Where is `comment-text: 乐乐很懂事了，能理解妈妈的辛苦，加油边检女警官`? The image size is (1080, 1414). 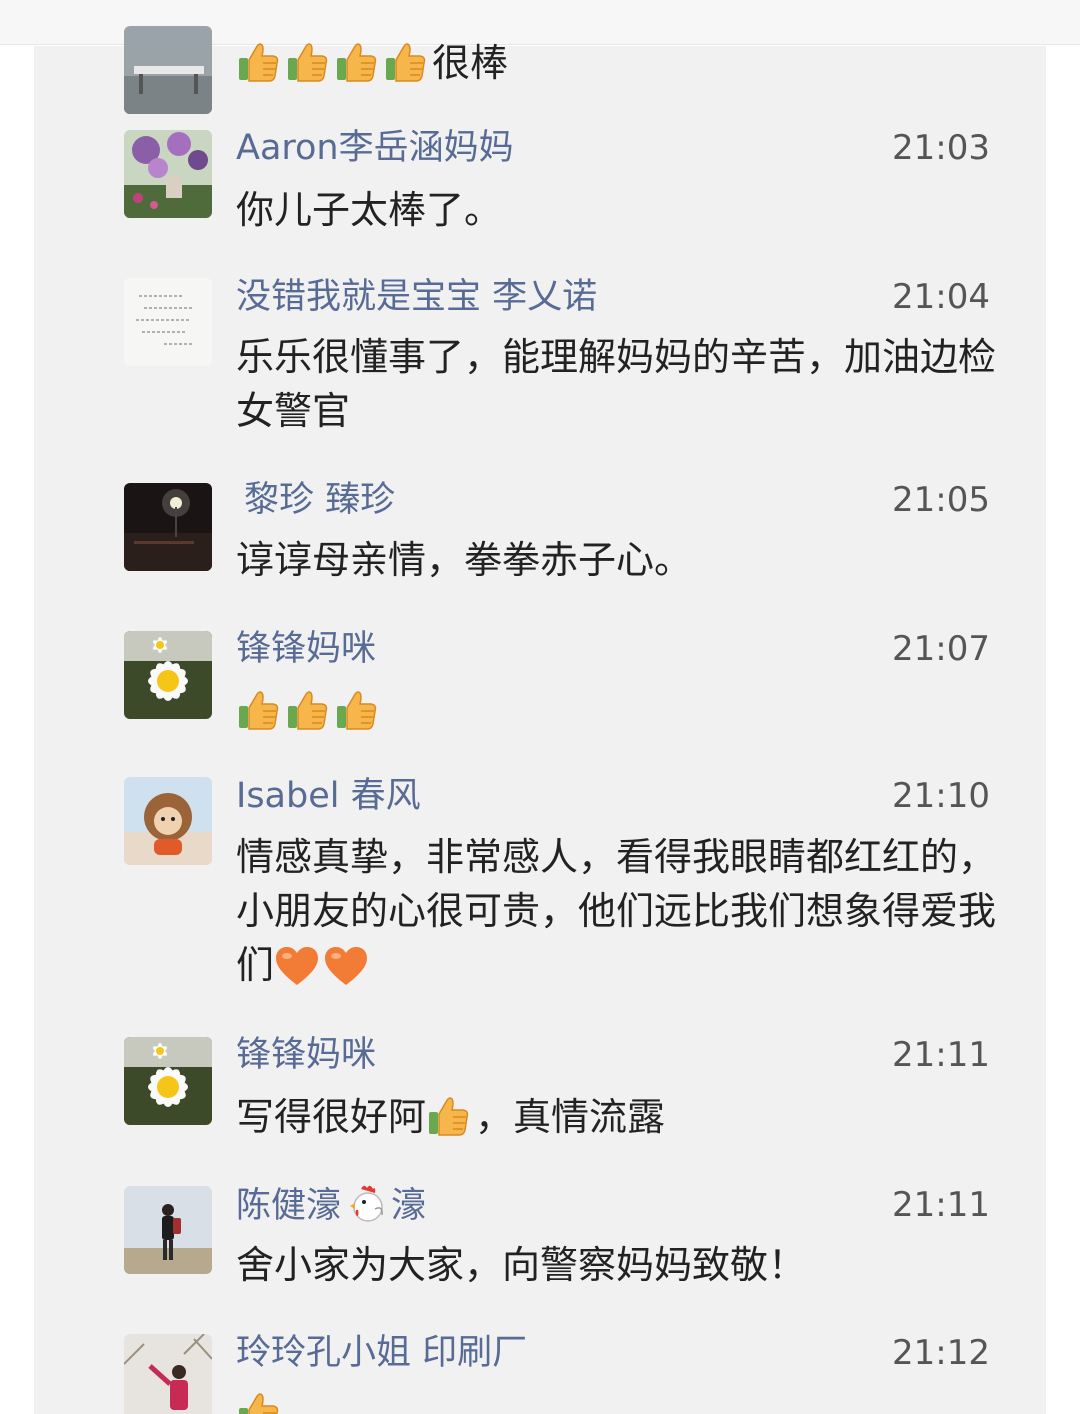
comment-text: 乐乐很懂事了，能理解妈妈的辛苦，加油边检女警官 is located at coordinates (616, 384).